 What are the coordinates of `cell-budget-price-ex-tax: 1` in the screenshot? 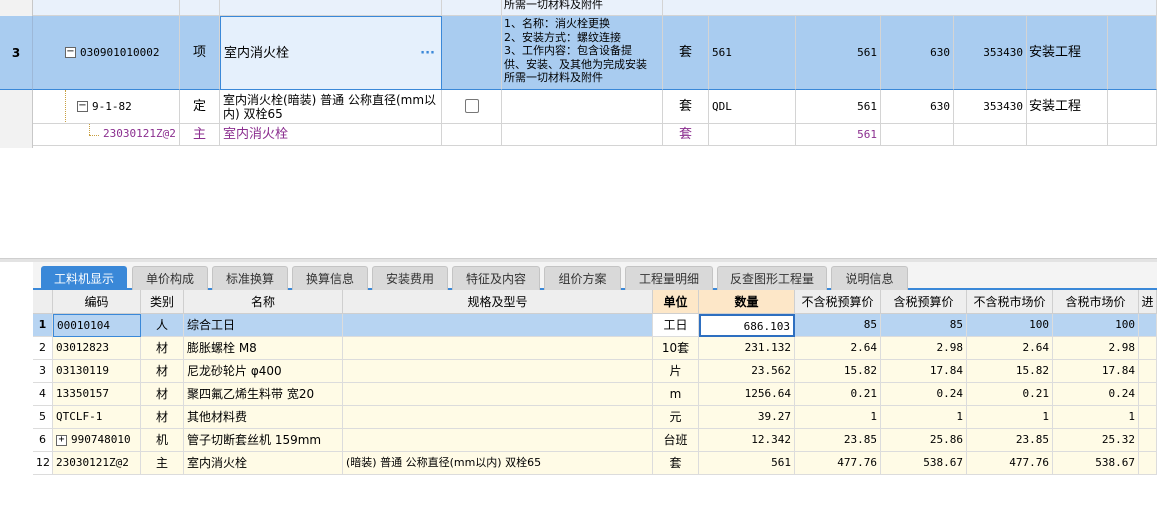 It's located at (838, 417).